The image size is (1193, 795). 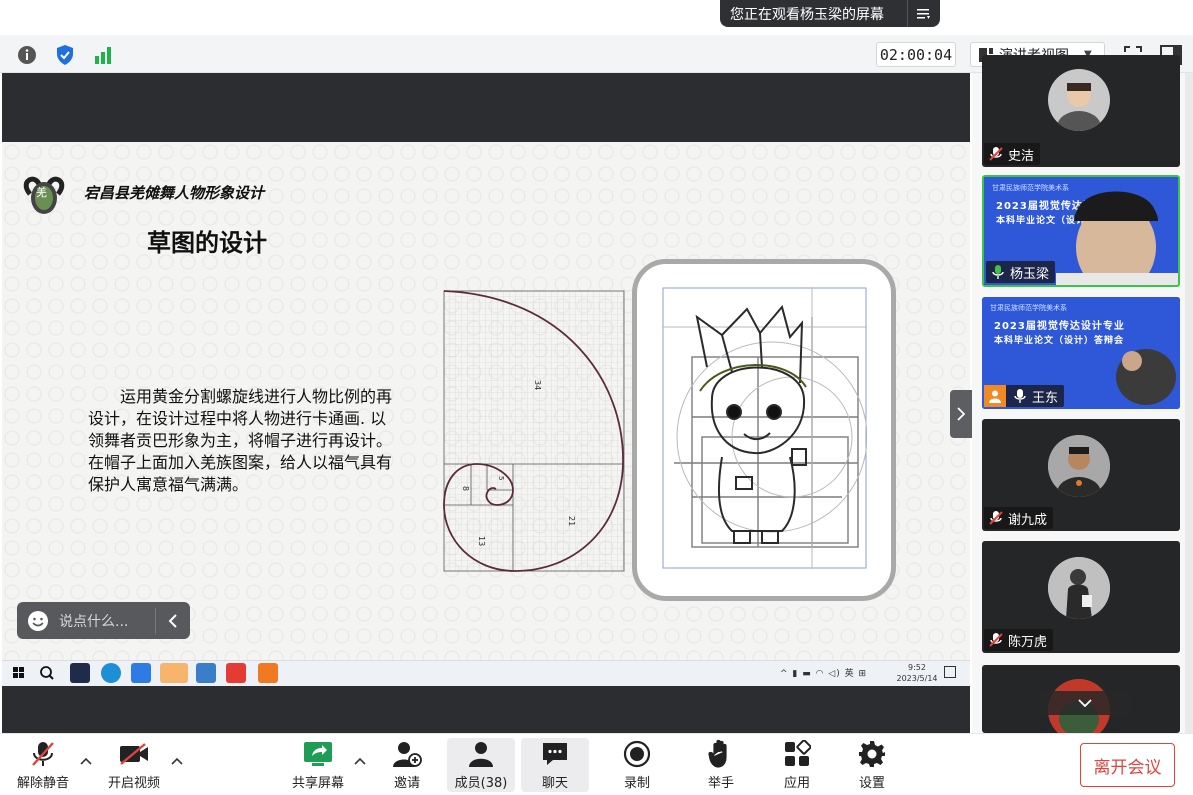 I want to click on screen-share-banner: 您正在观看杨玉梁的屏幕, so click(x=830, y=13).